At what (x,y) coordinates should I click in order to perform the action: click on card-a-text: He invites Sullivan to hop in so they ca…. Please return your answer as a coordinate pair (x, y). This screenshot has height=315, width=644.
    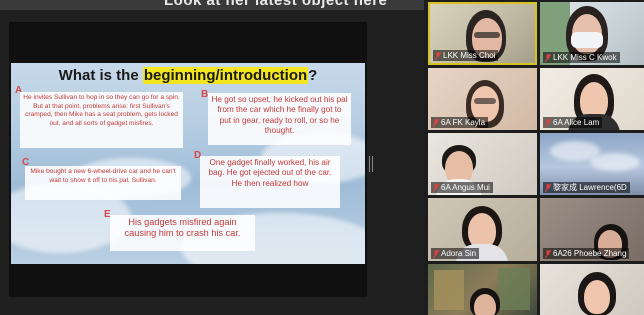
    Looking at the image, I should click on (101, 110).